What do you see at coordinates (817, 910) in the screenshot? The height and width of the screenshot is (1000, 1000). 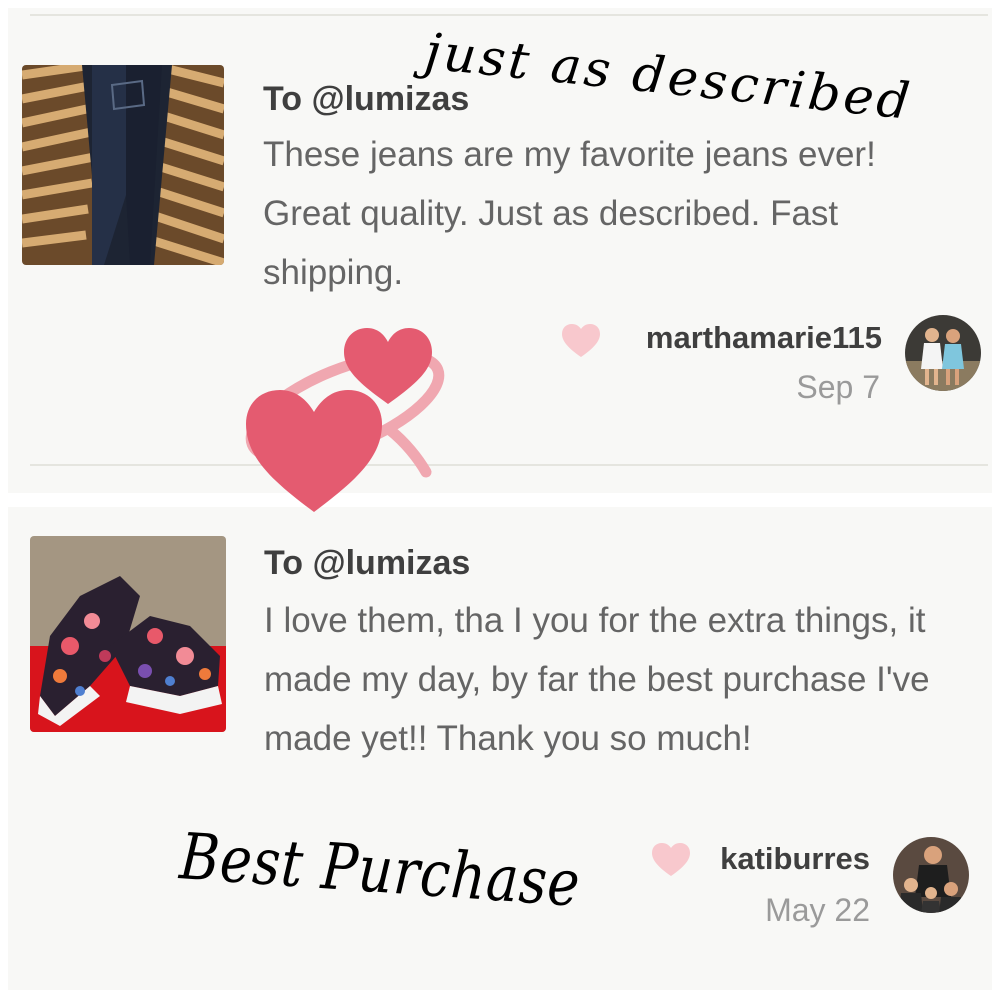 I see `review-date: May 22` at bounding box center [817, 910].